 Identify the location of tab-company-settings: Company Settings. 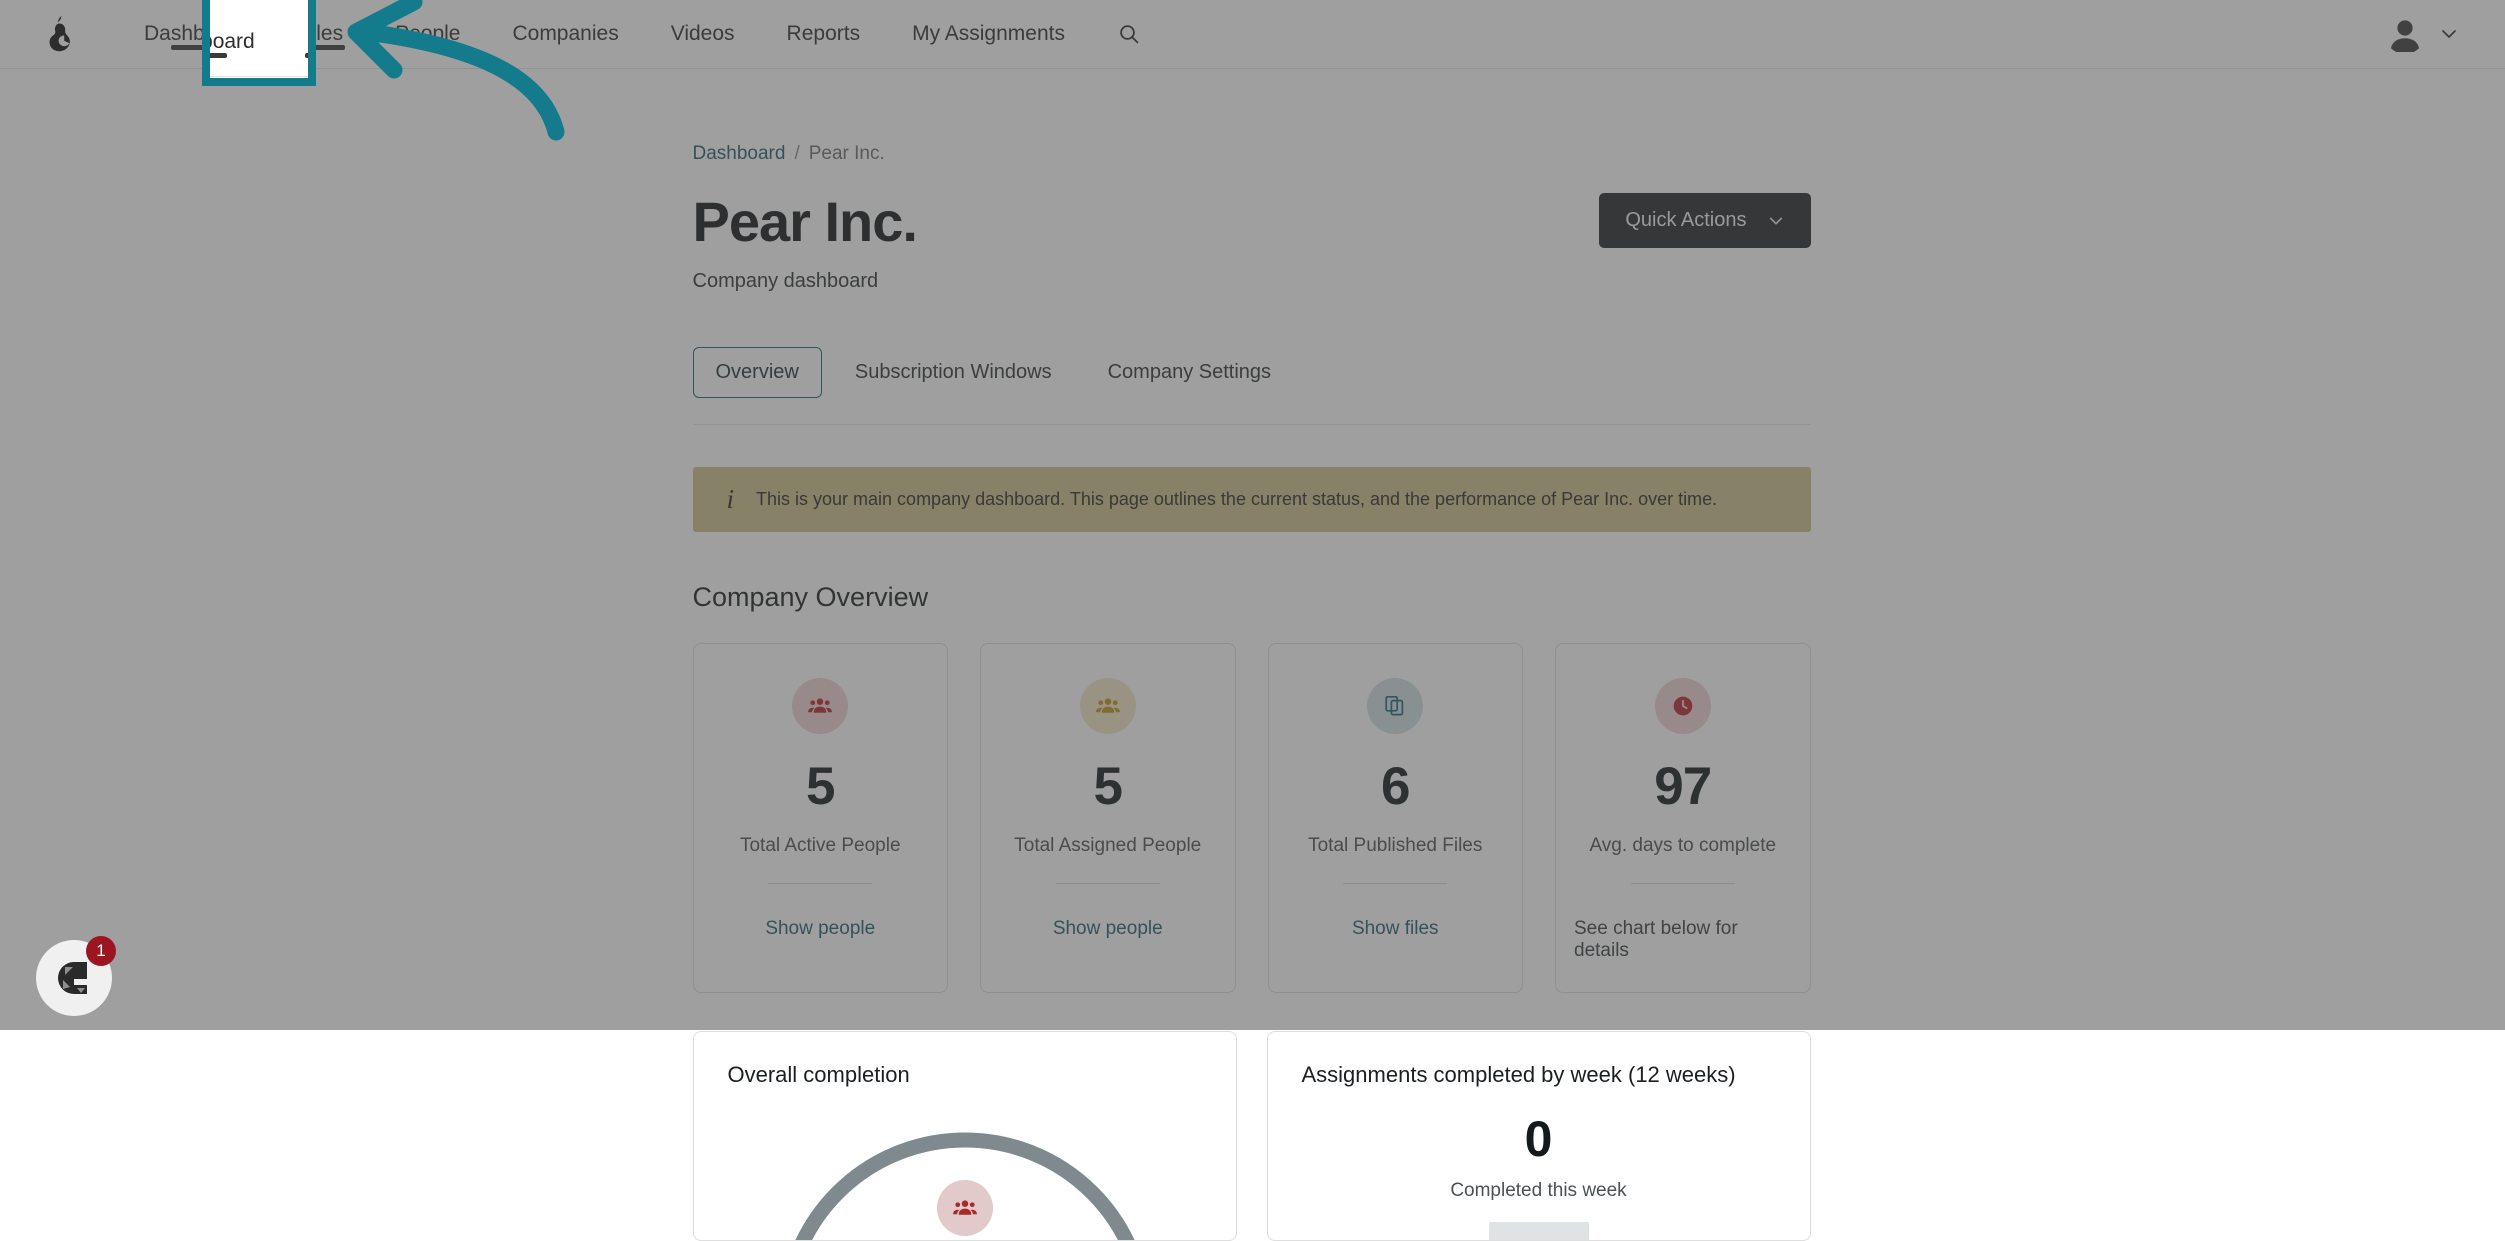
(1189, 372).